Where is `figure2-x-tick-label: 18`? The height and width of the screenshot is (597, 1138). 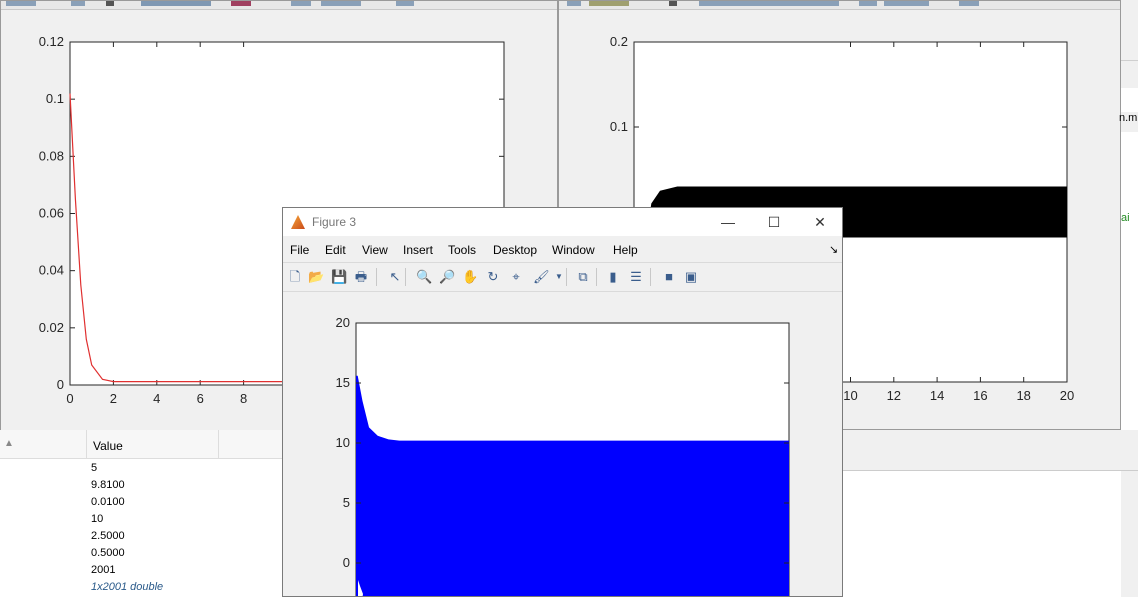 figure2-x-tick-label: 18 is located at coordinates (1023, 395).